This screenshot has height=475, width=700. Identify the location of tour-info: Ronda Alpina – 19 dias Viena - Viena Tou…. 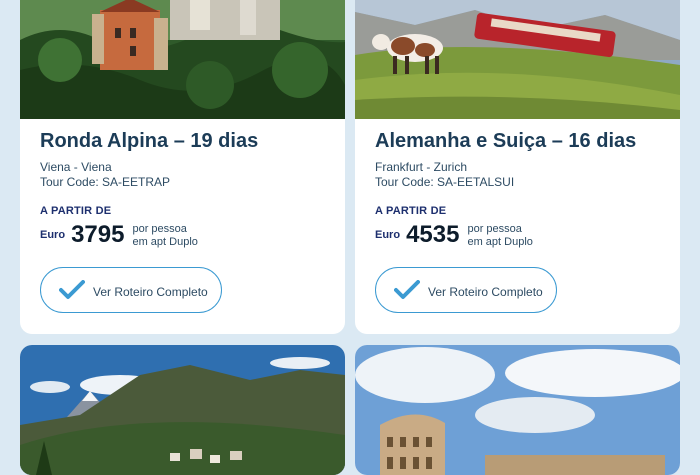
(184, 188).